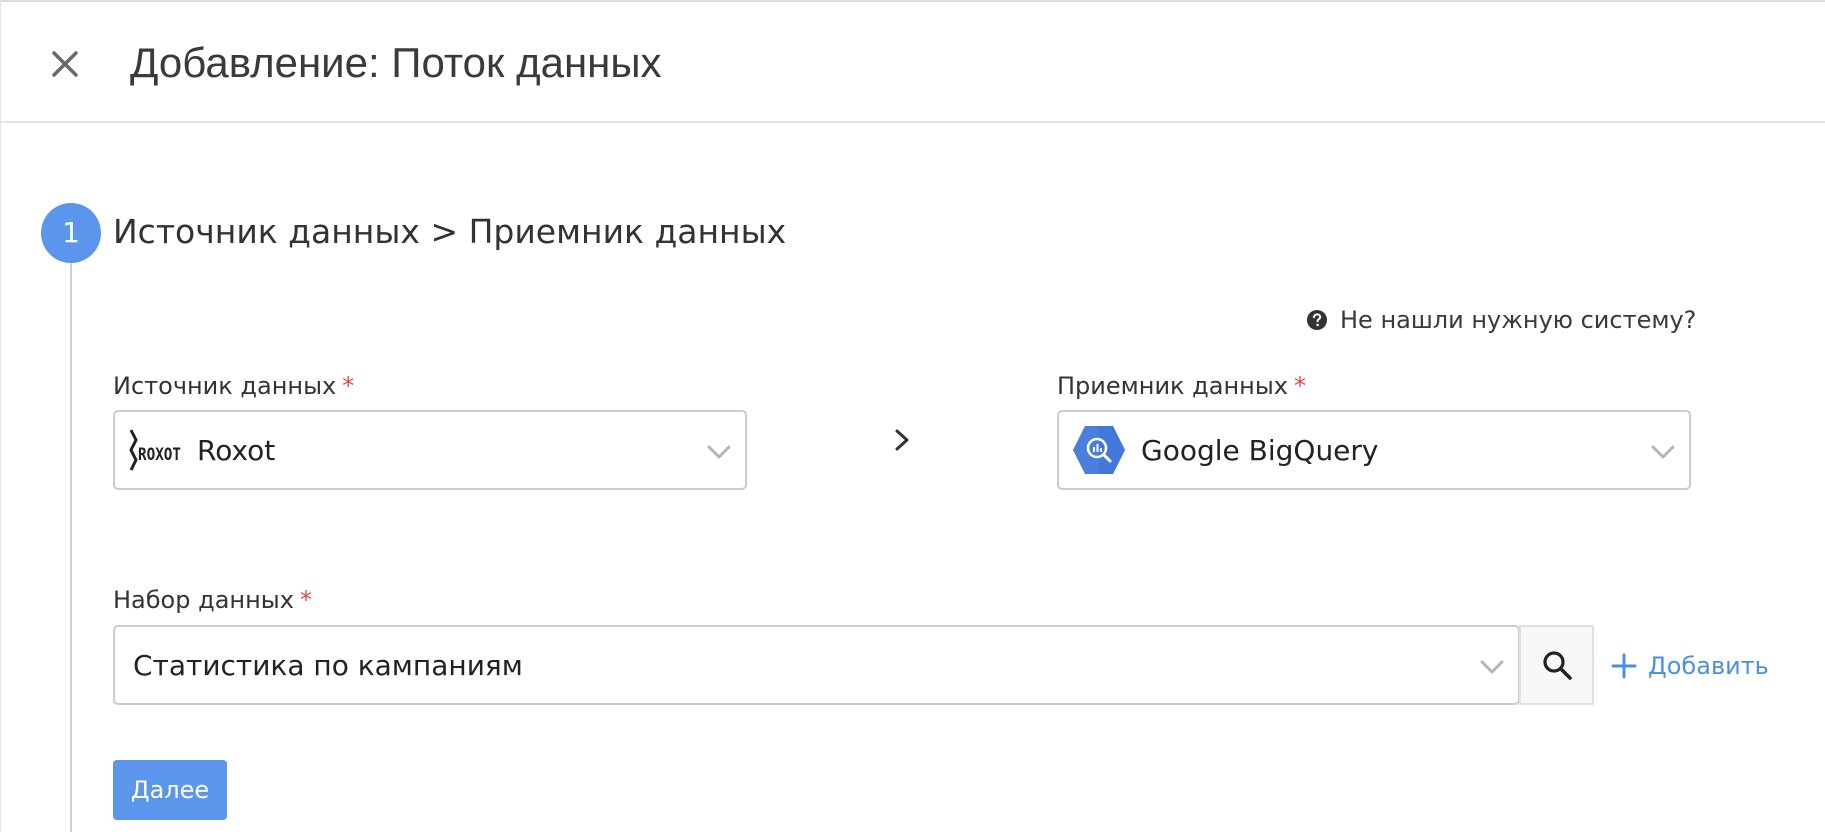 The width and height of the screenshot is (1825, 832). Describe the element at coordinates (1624, 666) in the screenshot. I see `plus-icon` at that location.